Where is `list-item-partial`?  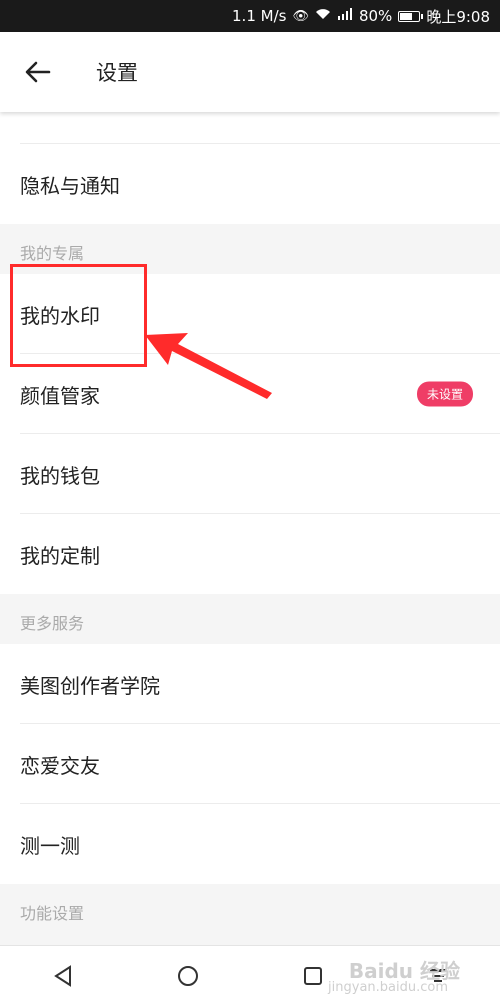
list-item-partial is located at coordinates (250, 128).